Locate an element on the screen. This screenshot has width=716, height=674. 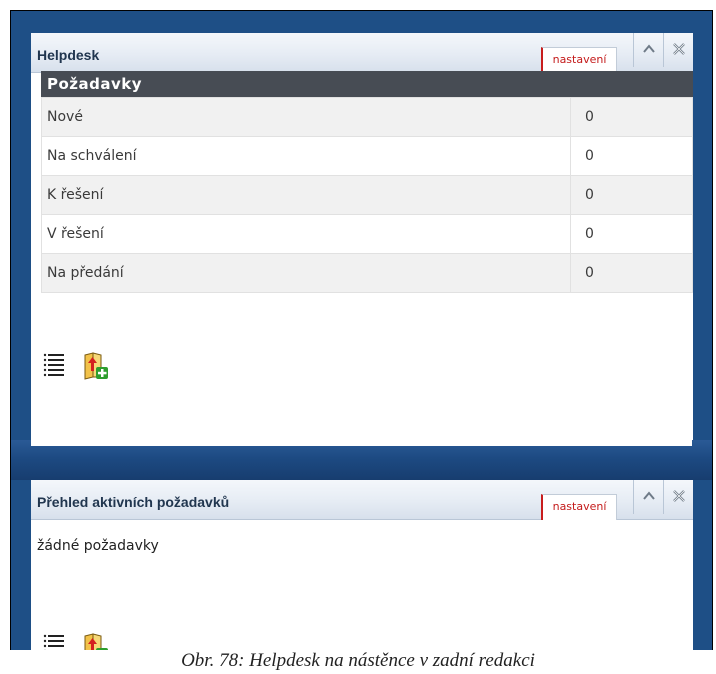
empty-message: žádné požadavky is located at coordinates (98, 546).